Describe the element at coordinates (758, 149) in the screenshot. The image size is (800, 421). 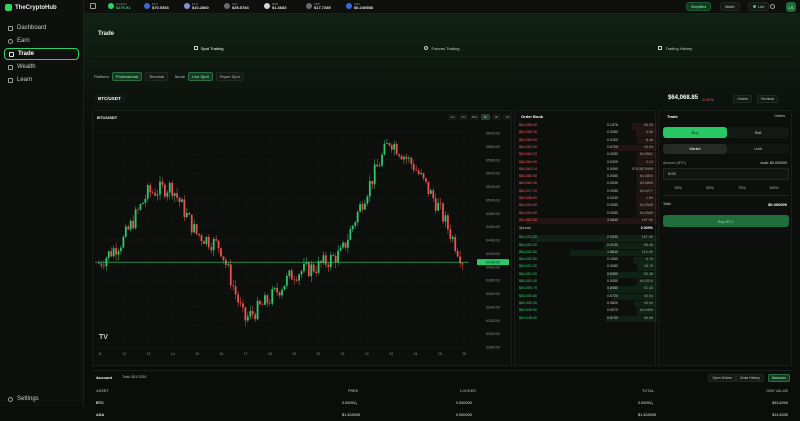
I see `limit-order-button: Limit` at that location.